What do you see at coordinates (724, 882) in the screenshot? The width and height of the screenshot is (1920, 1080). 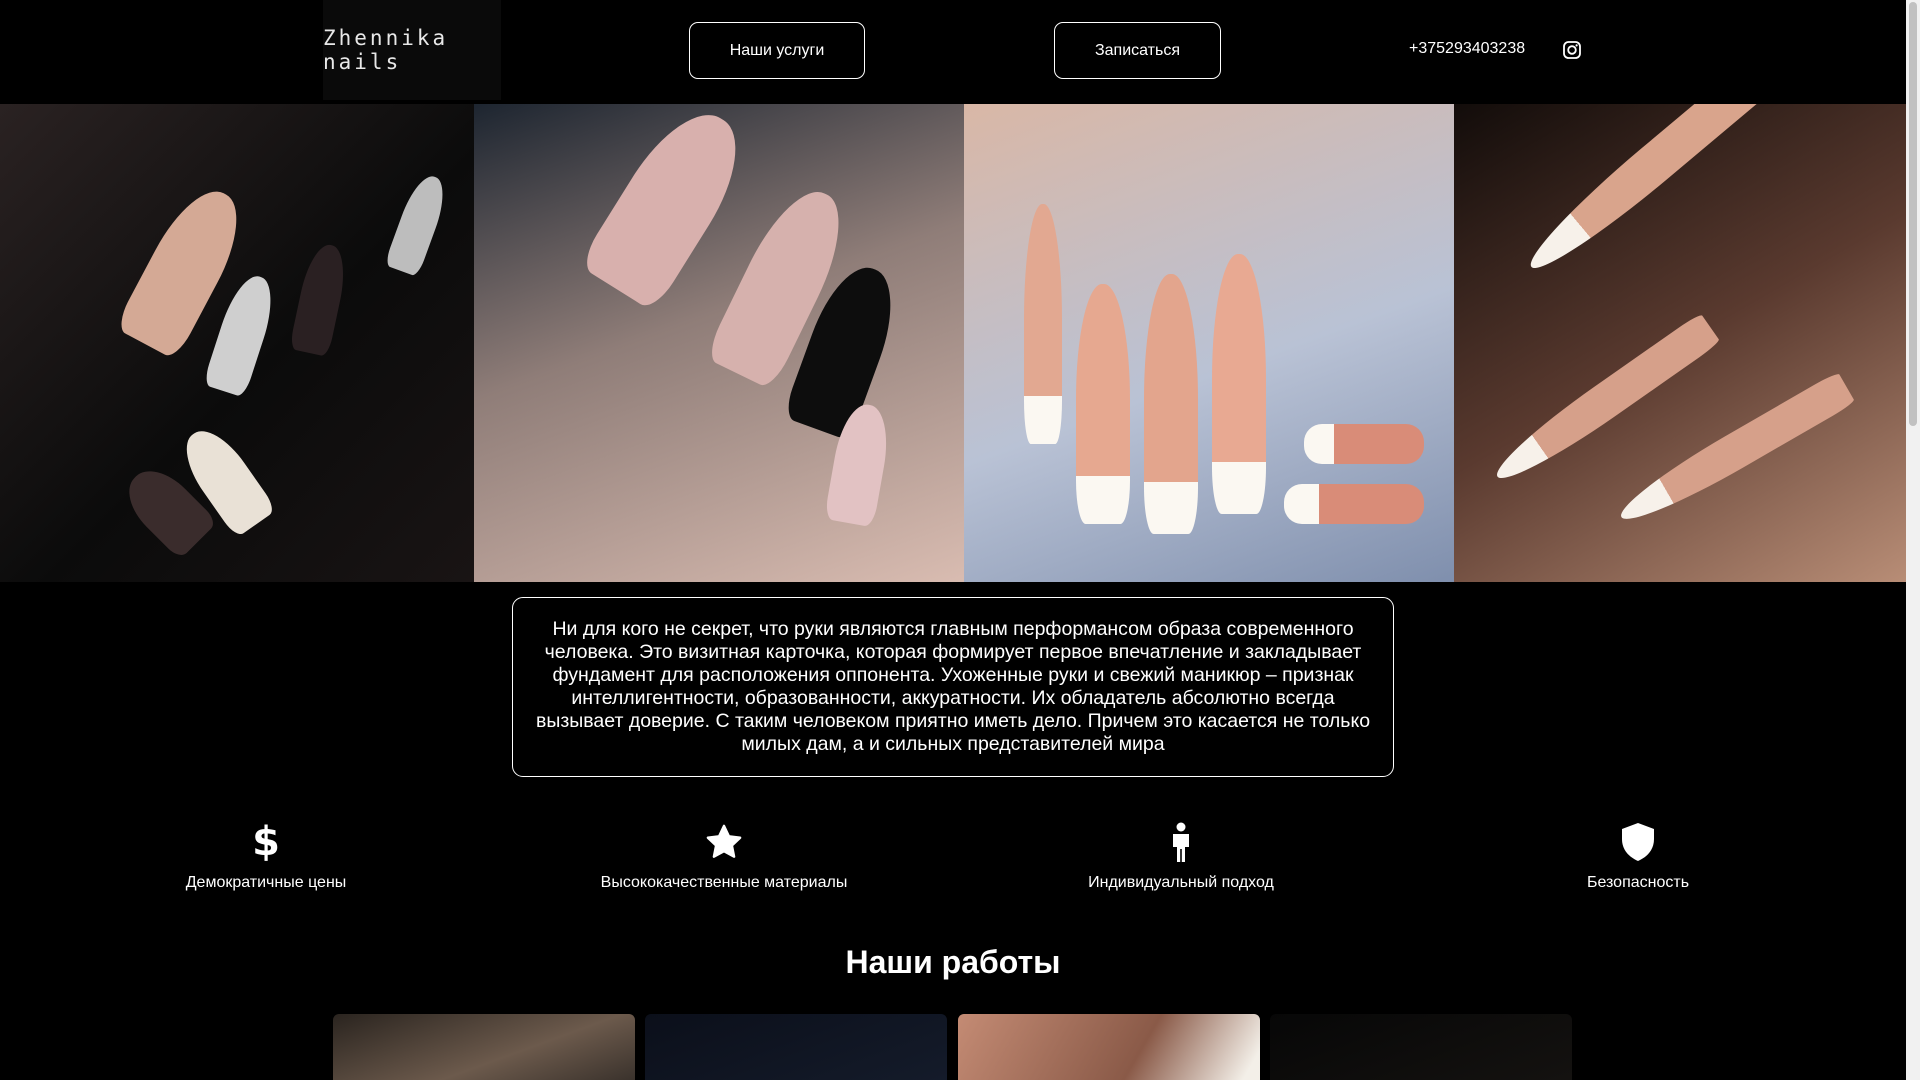 I see `feature-label: Высококачественные материалы` at bounding box center [724, 882].